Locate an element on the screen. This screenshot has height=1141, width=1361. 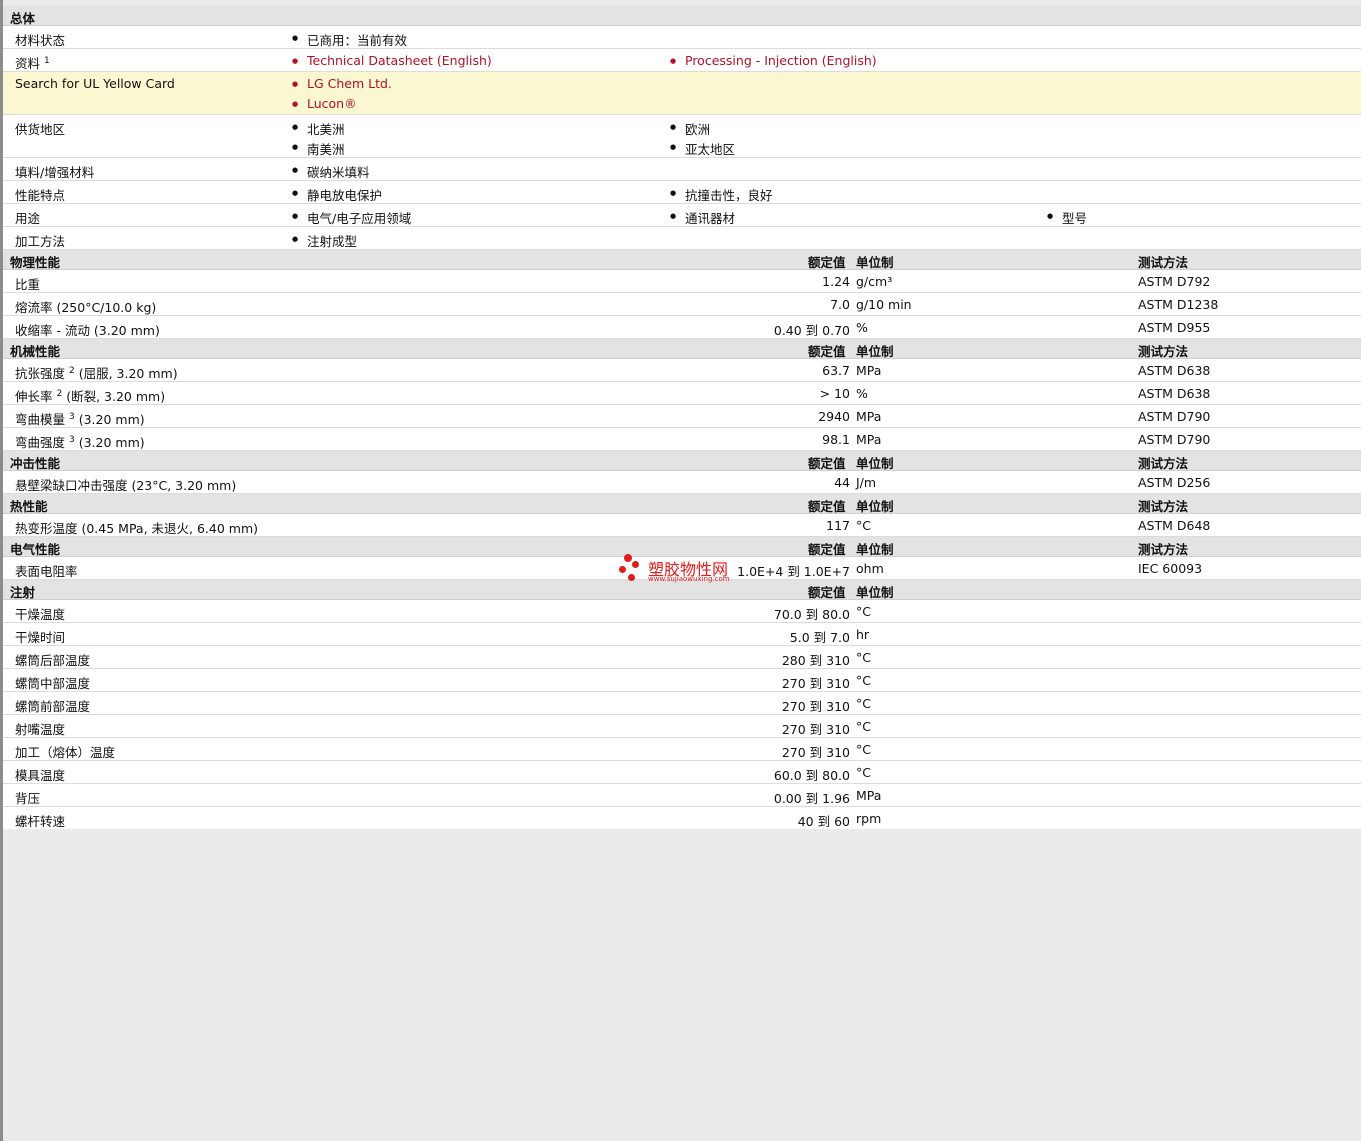
property-label: 螺筒后部温度 is located at coordinates (53, 660).